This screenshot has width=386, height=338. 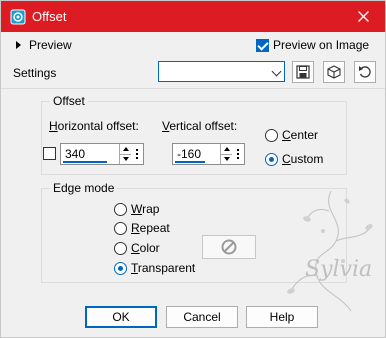 What do you see at coordinates (303, 159) in the screenshot?
I see `custom-radio-label: Custom` at bounding box center [303, 159].